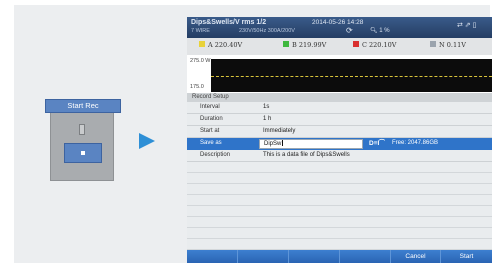 This screenshot has width=493, height=272. I want to click on phase-legend: A 220.40V B 219.99V C 220.10V N 0.11V, so click(339, 46).